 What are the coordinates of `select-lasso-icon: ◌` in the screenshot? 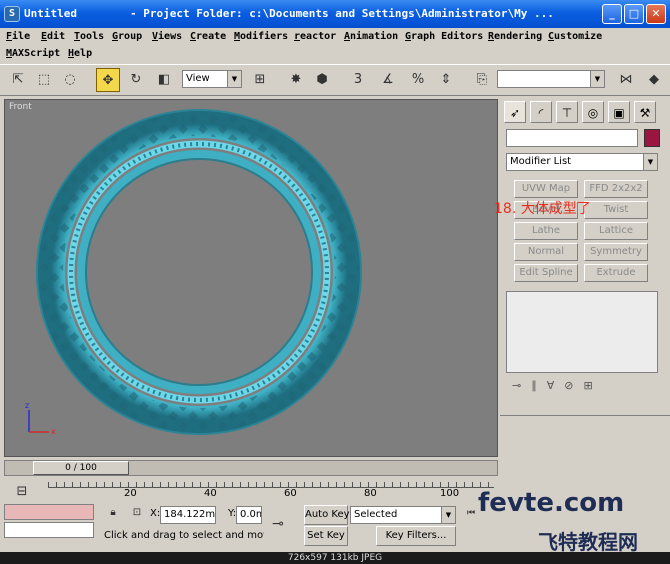 It's located at (70, 80).